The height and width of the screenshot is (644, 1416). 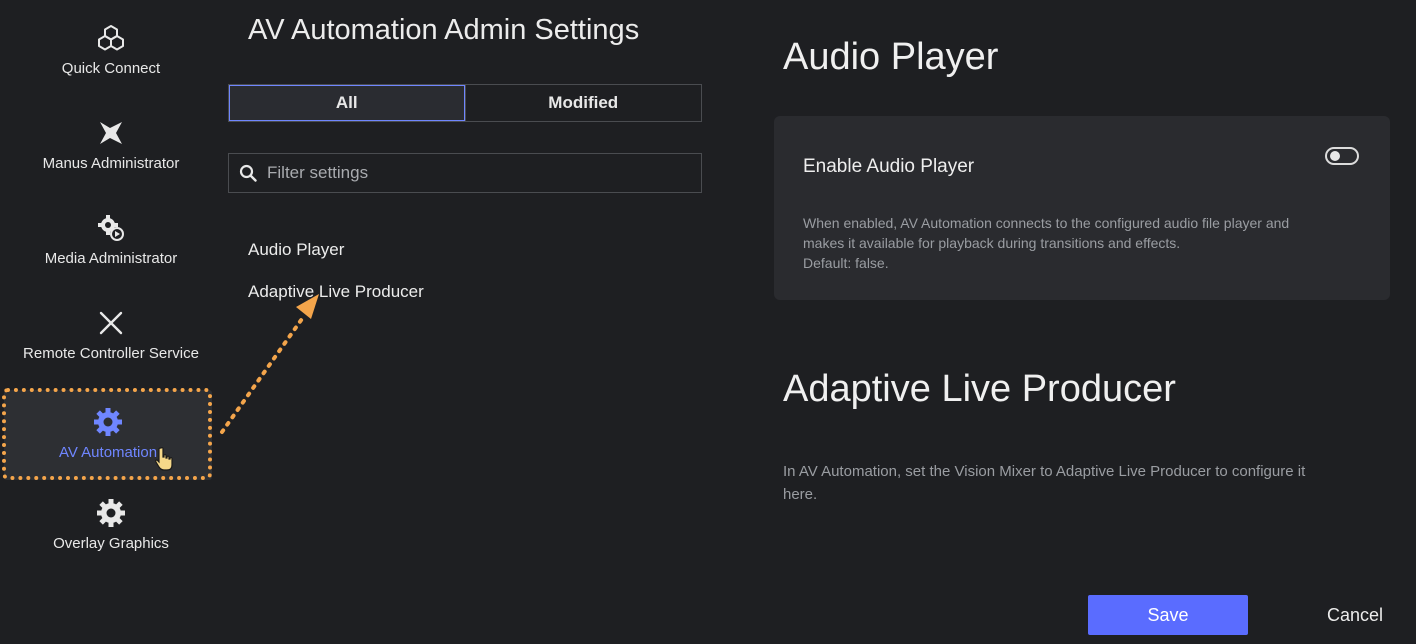 I want to click on sidebar-item-label: Manus Administrator, so click(x=111, y=163).